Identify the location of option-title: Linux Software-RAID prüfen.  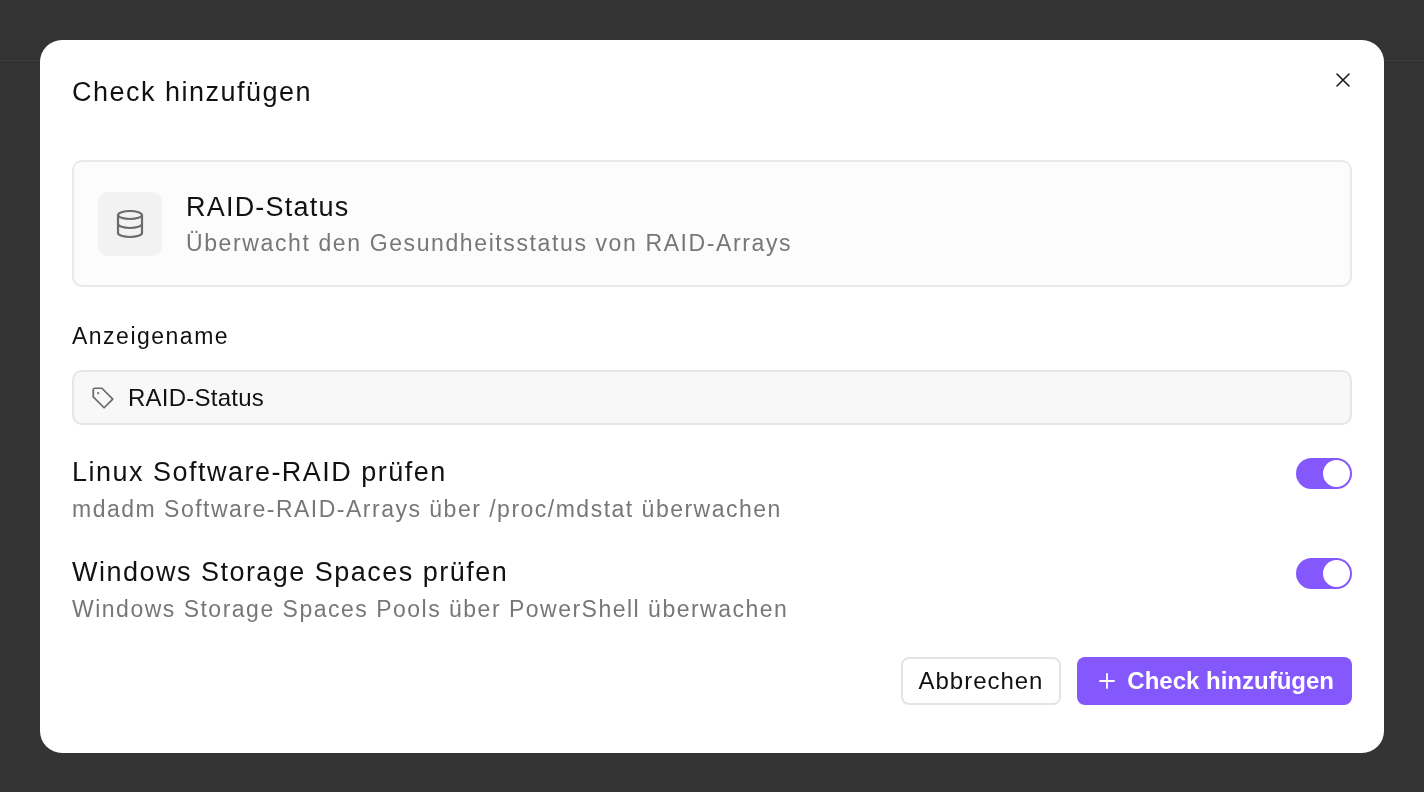
(260, 472).